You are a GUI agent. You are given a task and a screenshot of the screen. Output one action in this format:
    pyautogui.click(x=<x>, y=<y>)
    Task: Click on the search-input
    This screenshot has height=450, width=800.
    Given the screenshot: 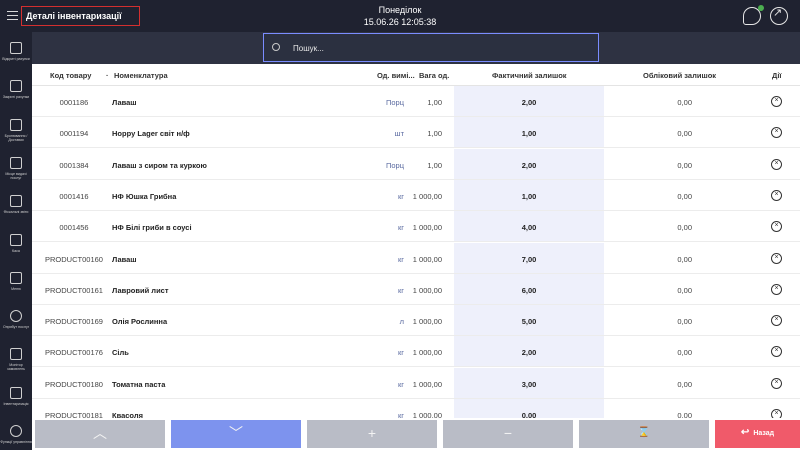 What is the action you would take?
    pyautogui.click(x=438, y=48)
    